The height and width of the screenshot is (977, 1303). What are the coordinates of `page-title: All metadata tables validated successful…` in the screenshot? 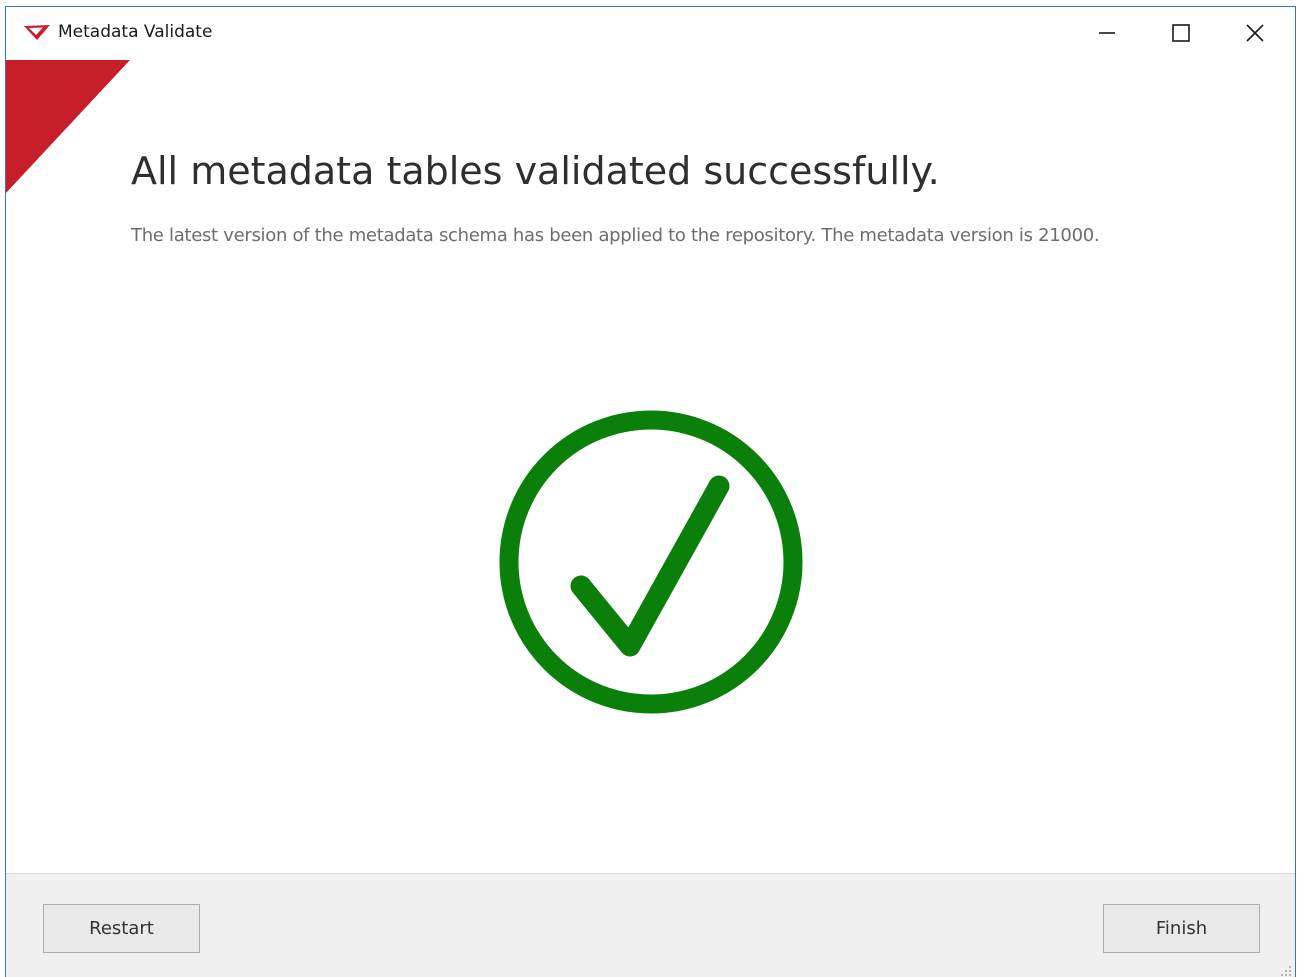 It's located at (535, 171).